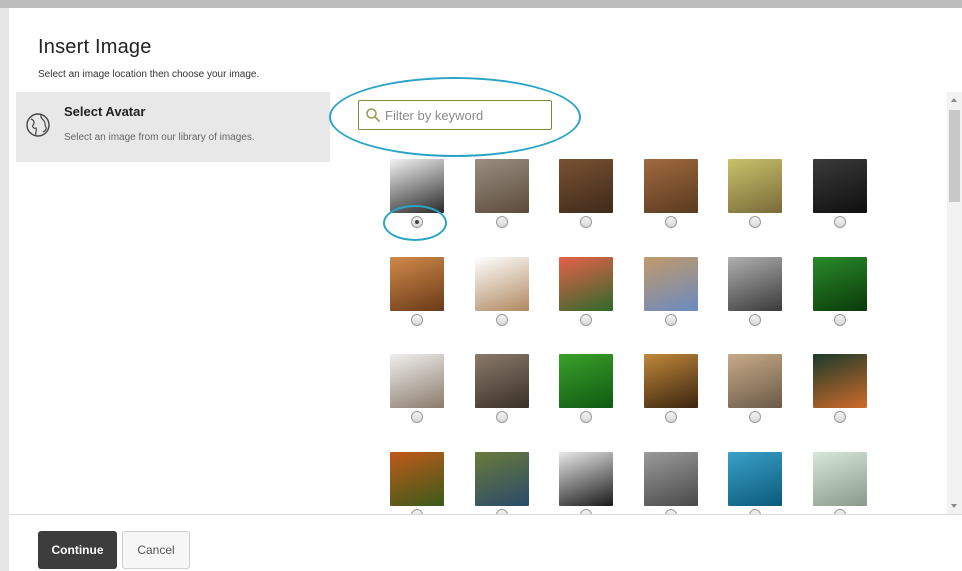 The image size is (962, 571). I want to click on highlight-ring-selected-radio, so click(415, 223).